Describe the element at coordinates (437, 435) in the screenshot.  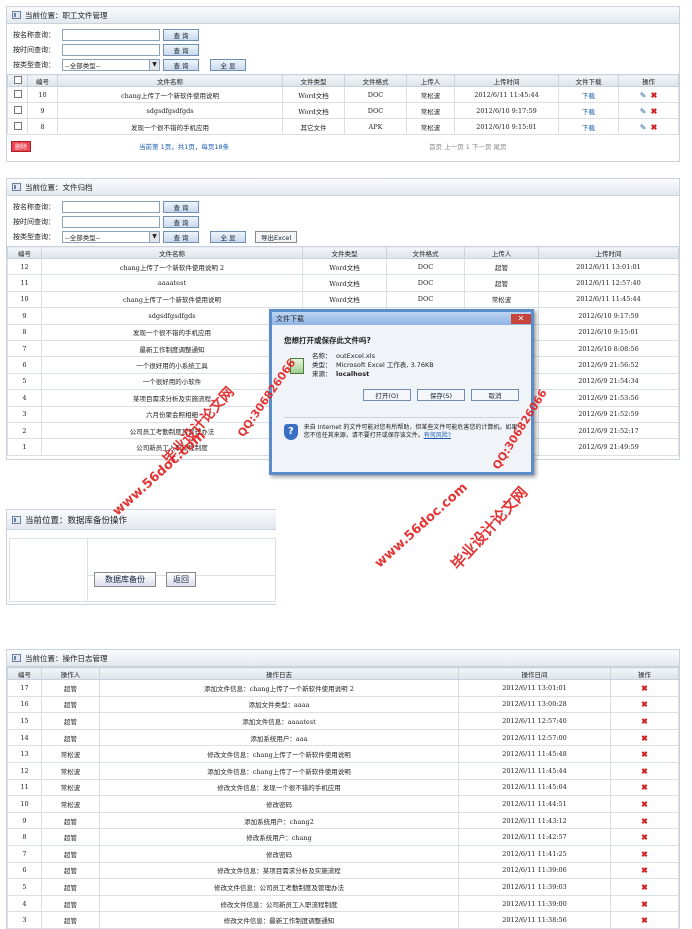
I see `risk-link: 有何风险?` at that location.